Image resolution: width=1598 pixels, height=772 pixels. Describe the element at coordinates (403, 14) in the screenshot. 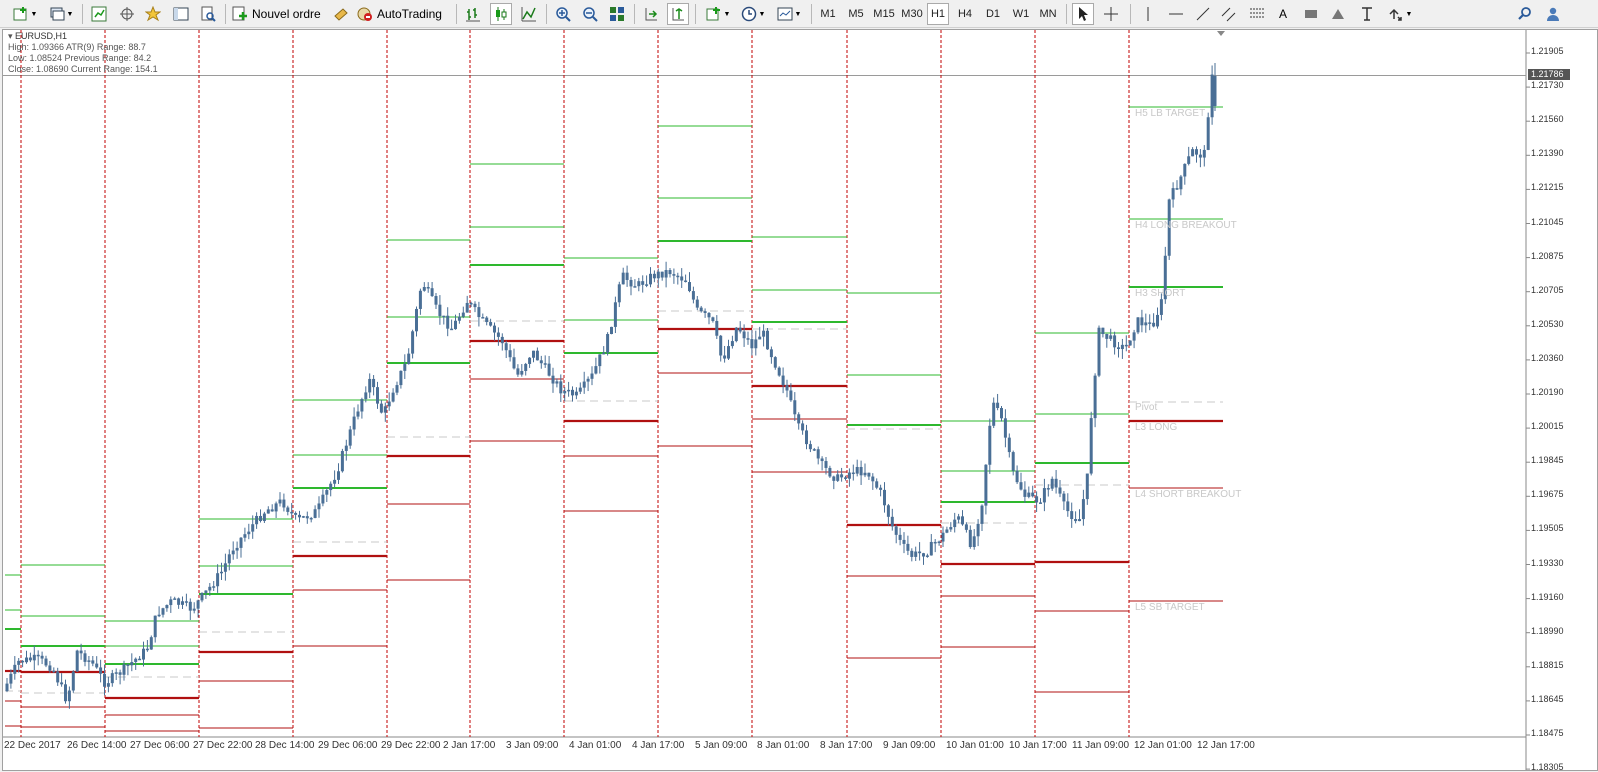

I see `autotrading-button: AutoTrading` at that location.